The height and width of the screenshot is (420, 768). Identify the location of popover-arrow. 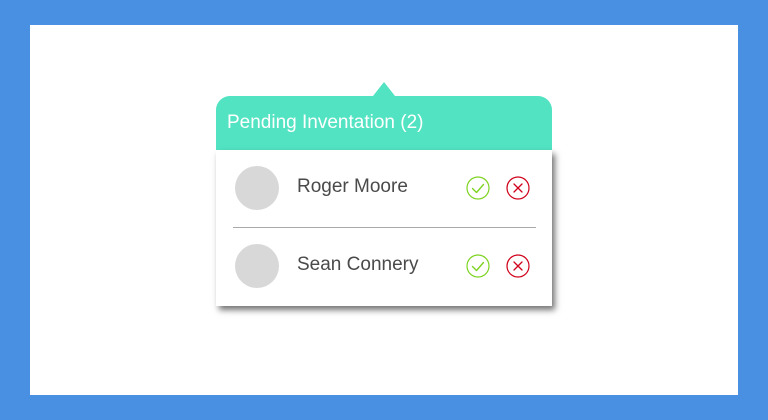
(384, 89).